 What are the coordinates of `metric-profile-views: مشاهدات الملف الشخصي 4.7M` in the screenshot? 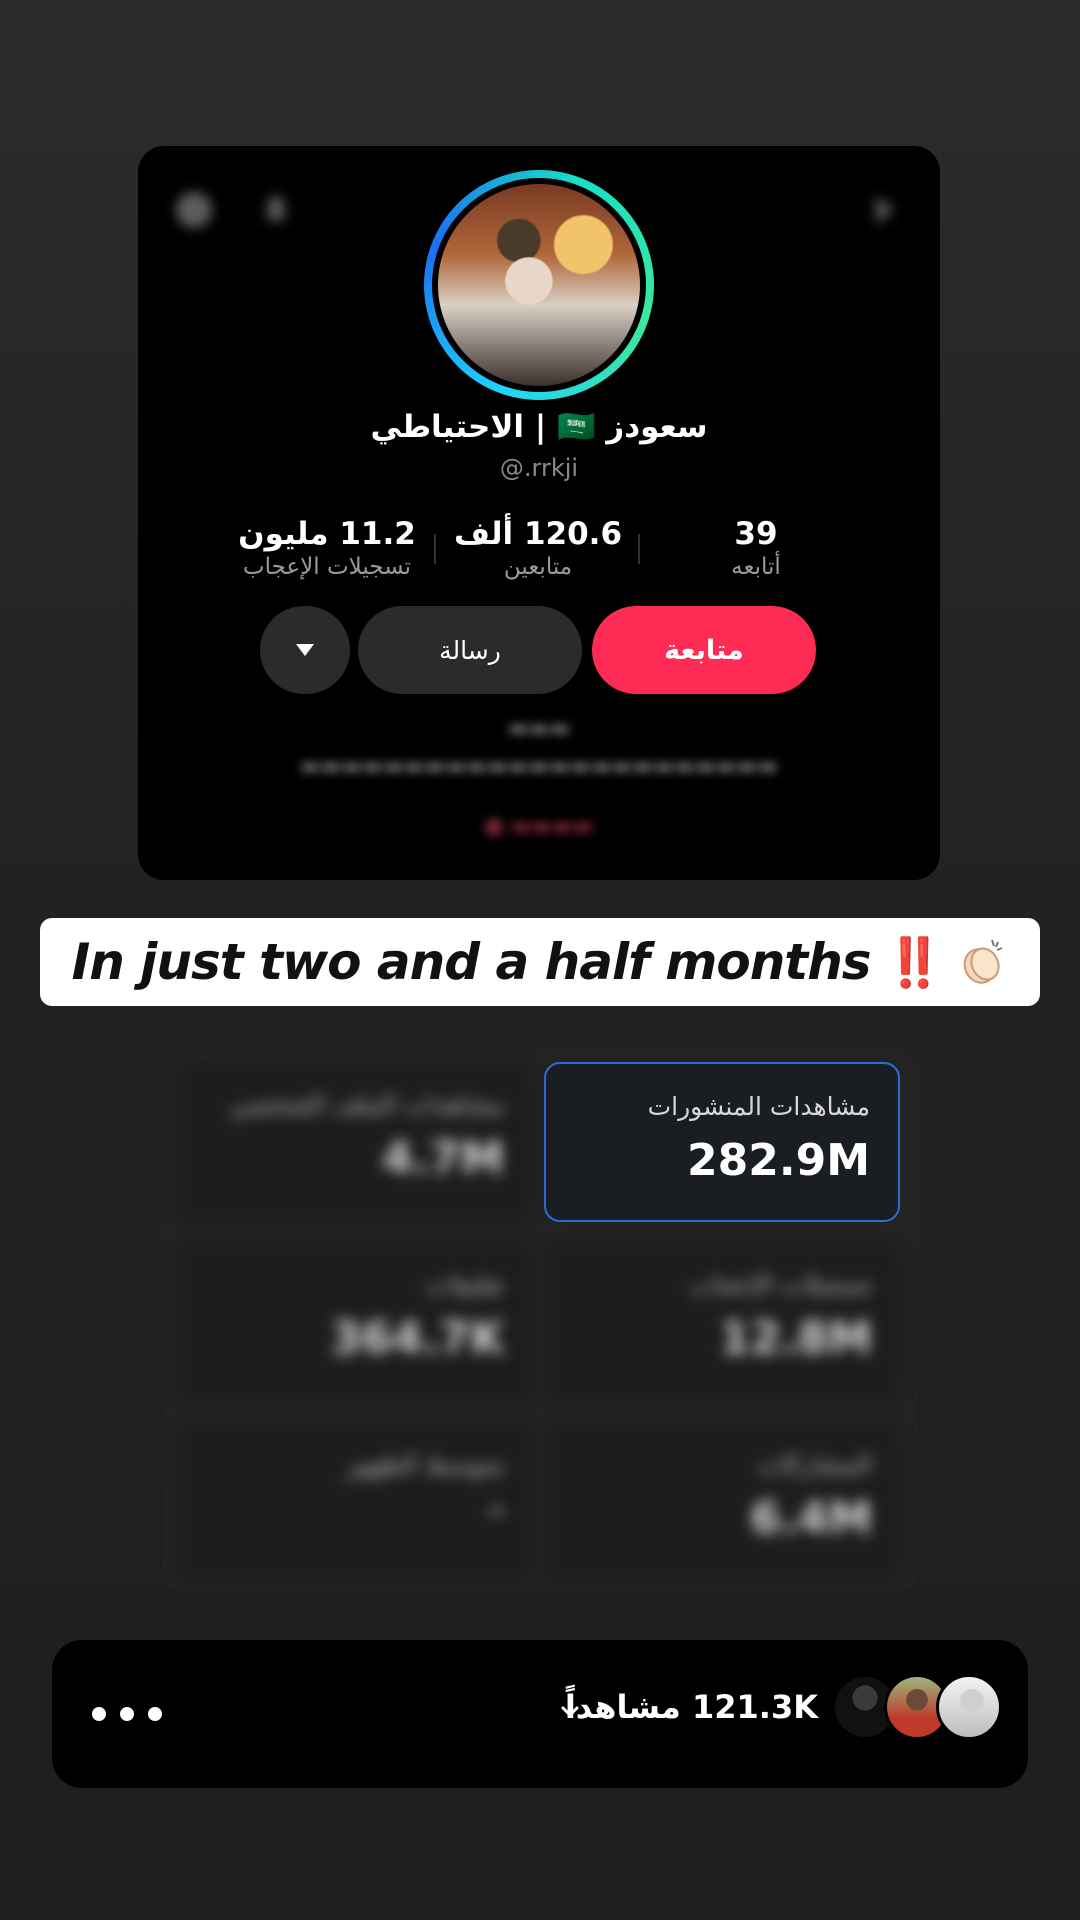 It's located at (354, 1142).